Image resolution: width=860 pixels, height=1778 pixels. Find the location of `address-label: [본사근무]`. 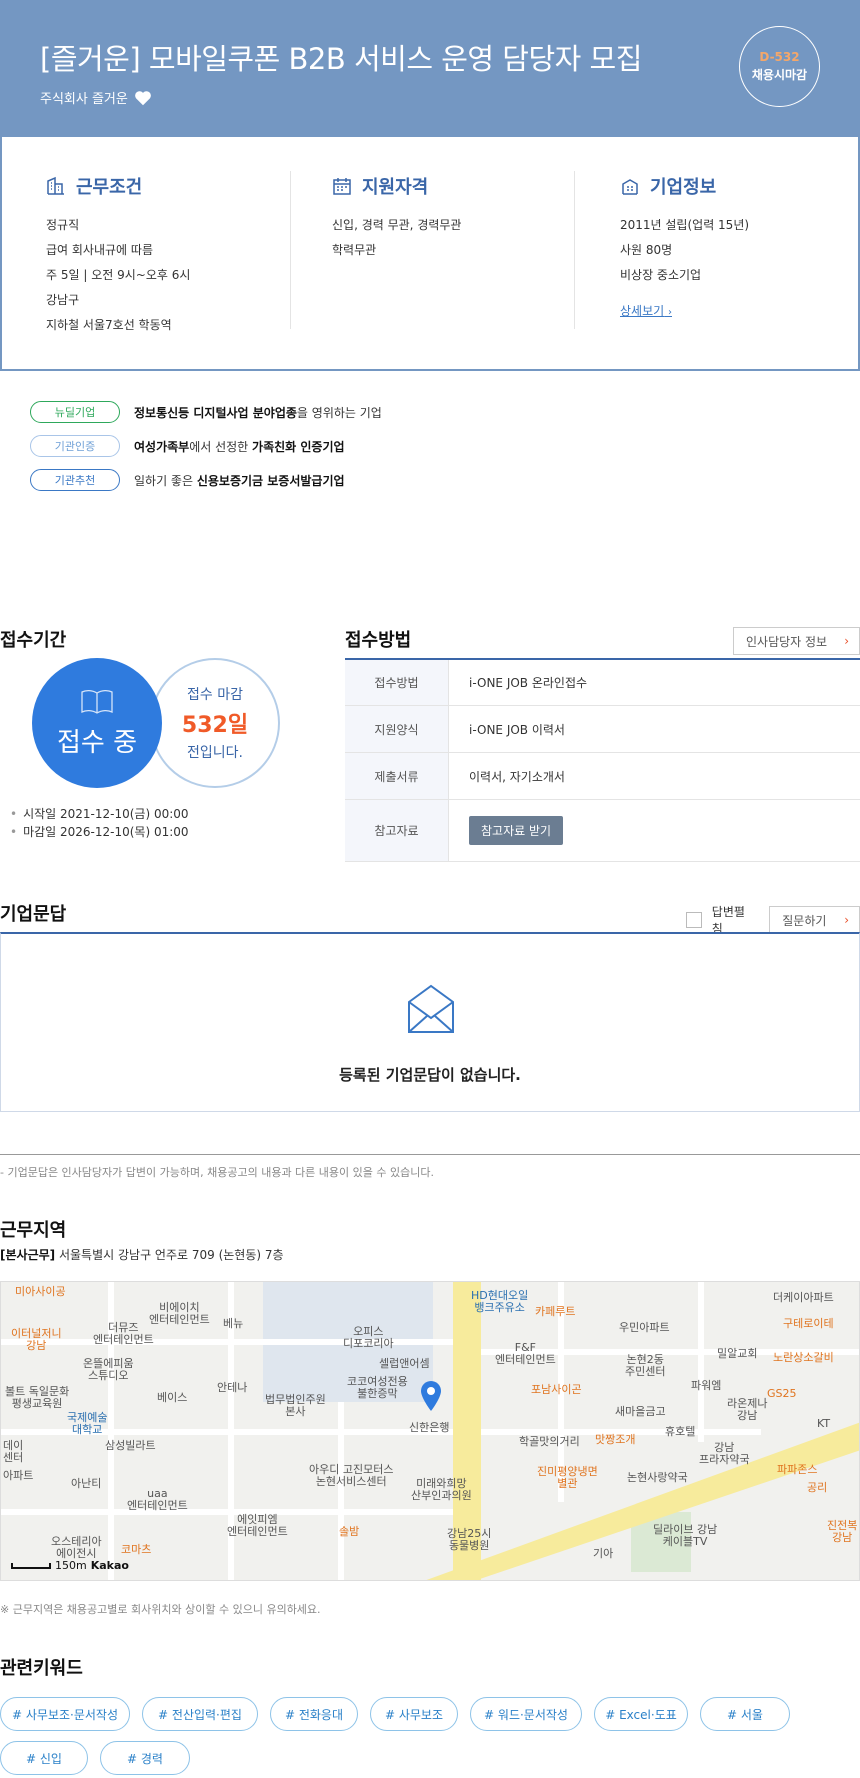

address-label: [본사근무] is located at coordinates (28, 1255).